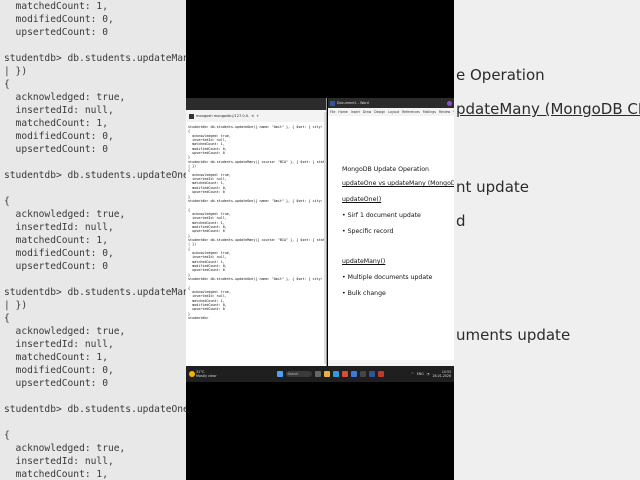 The height and width of the screenshot is (480, 640). Describe the element at coordinates (398, 183) in the screenshot. I see `document-line: updateOne vs updateMany (MongoDB CMD)` at that location.